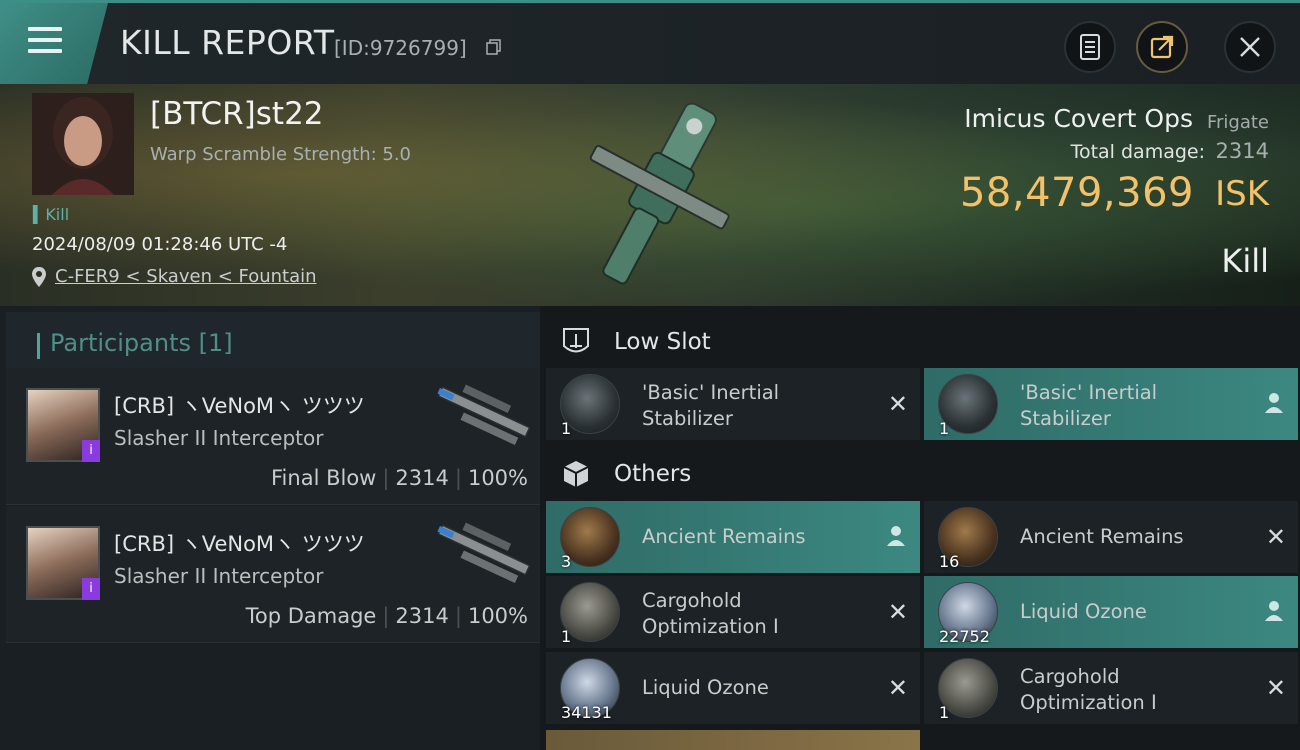 The width and height of the screenshot is (1300, 750). I want to click on fitting-item: 3 Ancient Remains, so click(733, 537).